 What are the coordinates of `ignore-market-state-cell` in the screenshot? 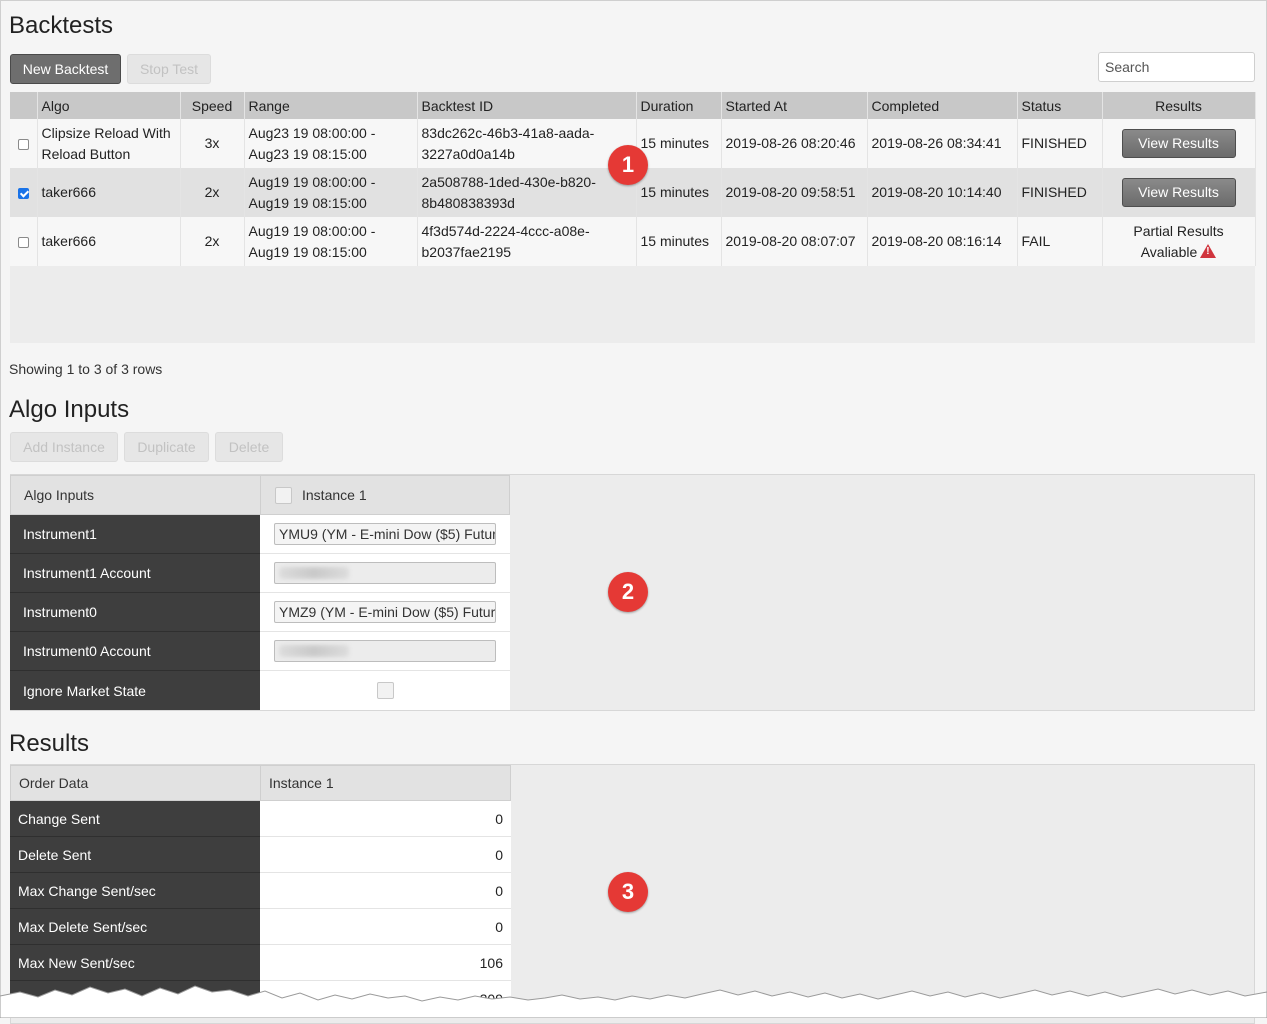 It's located at (385, 690).